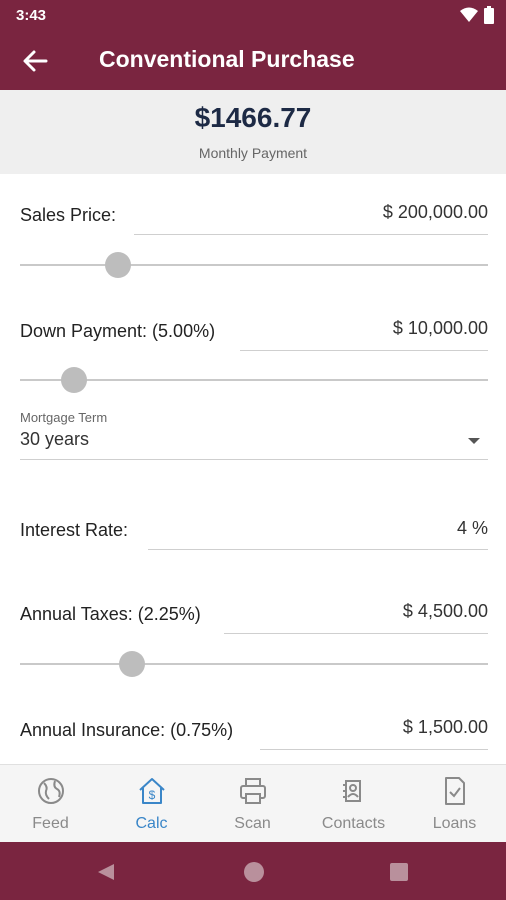  I want to click on back-triangle-icon, so click(106, 872).